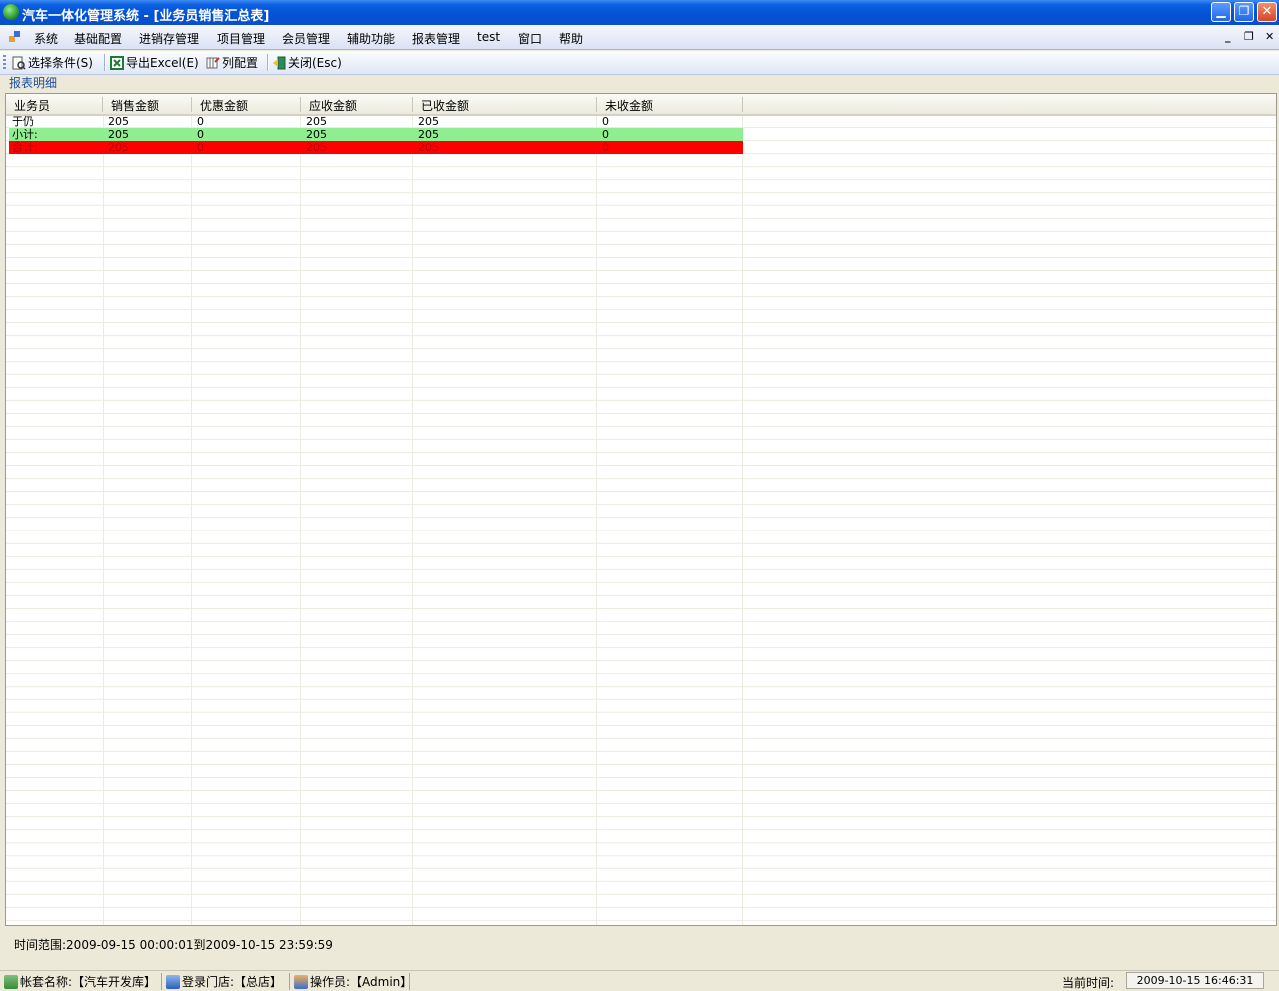 This screenshot has width=1279, height=991. What do you see at coordinates (240, 63) in the screenshot?
I see `column-config-label: 列配置` at bounding box center [240, 63].